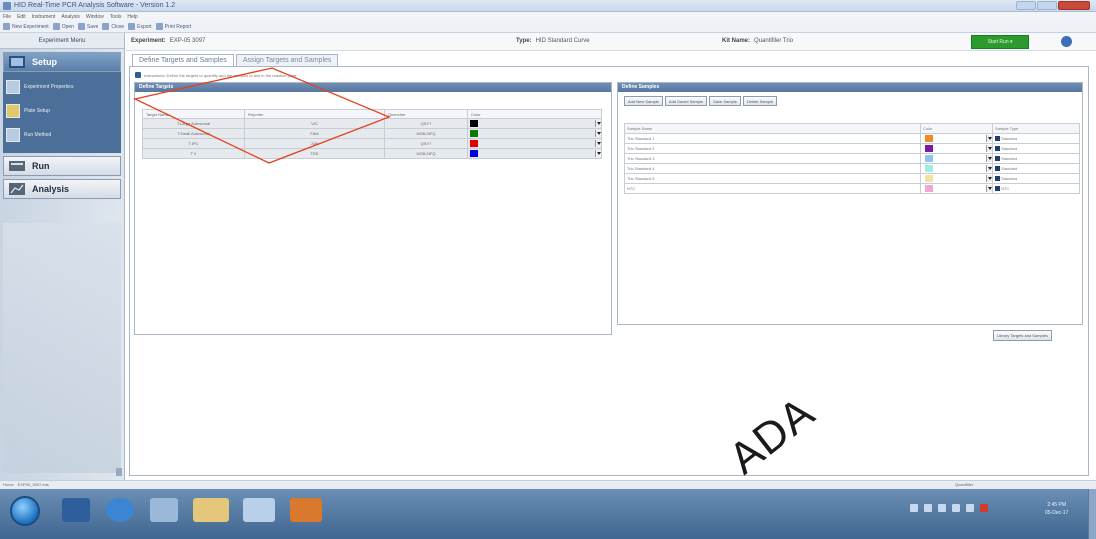 The width and height of the screenshot is (1096, 539). Describe the element at coordinates (30, 26) in the screenshot. I see `toolbar-label: New Experiment` at that location.